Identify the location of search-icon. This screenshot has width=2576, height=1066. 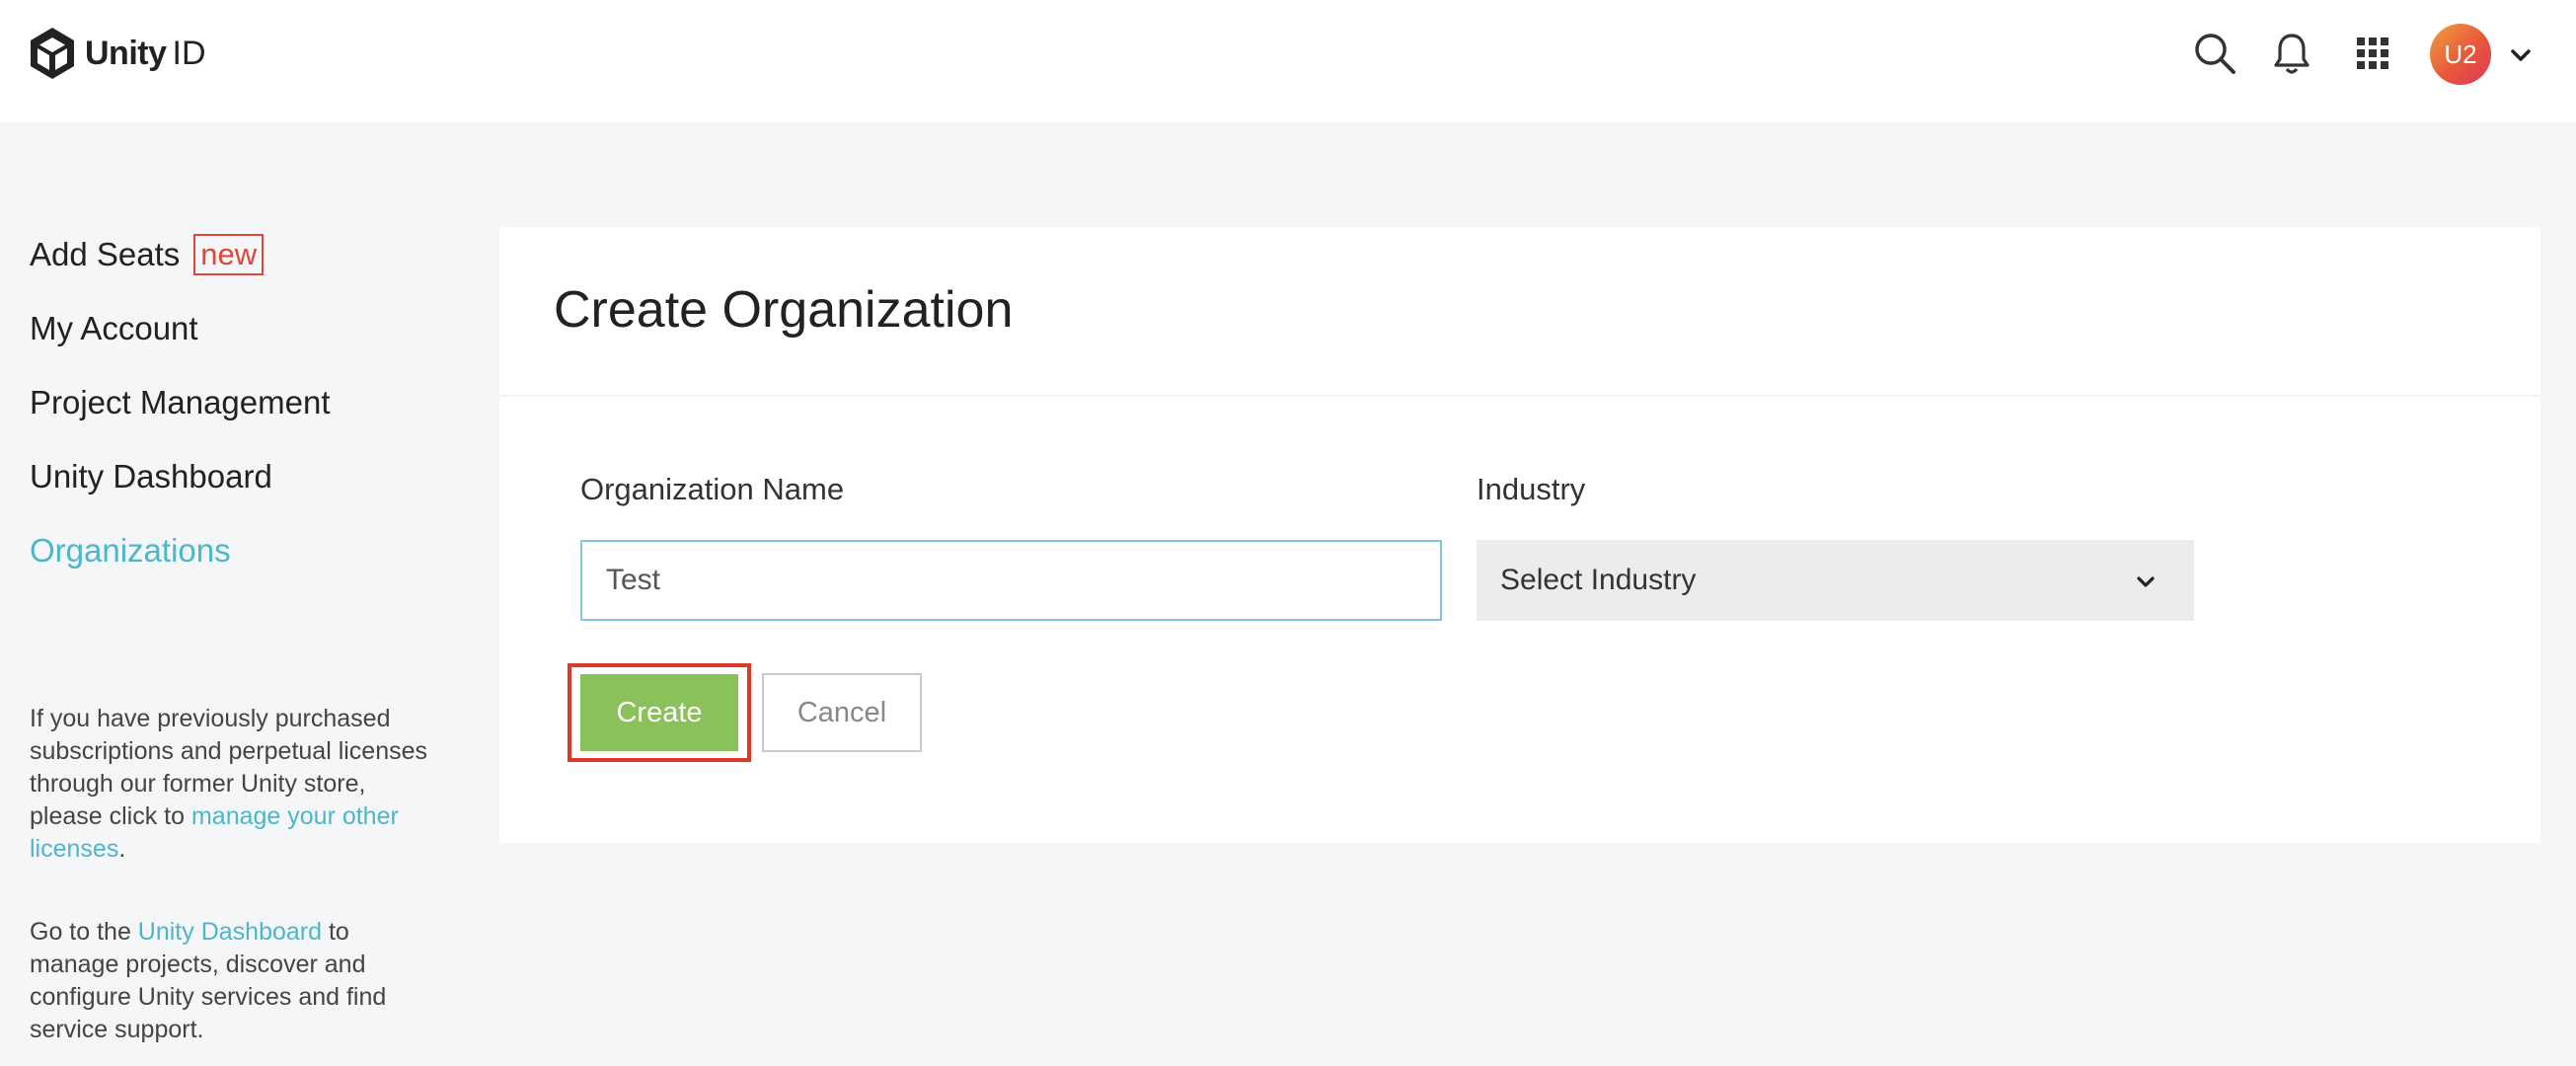
(2215, 53).